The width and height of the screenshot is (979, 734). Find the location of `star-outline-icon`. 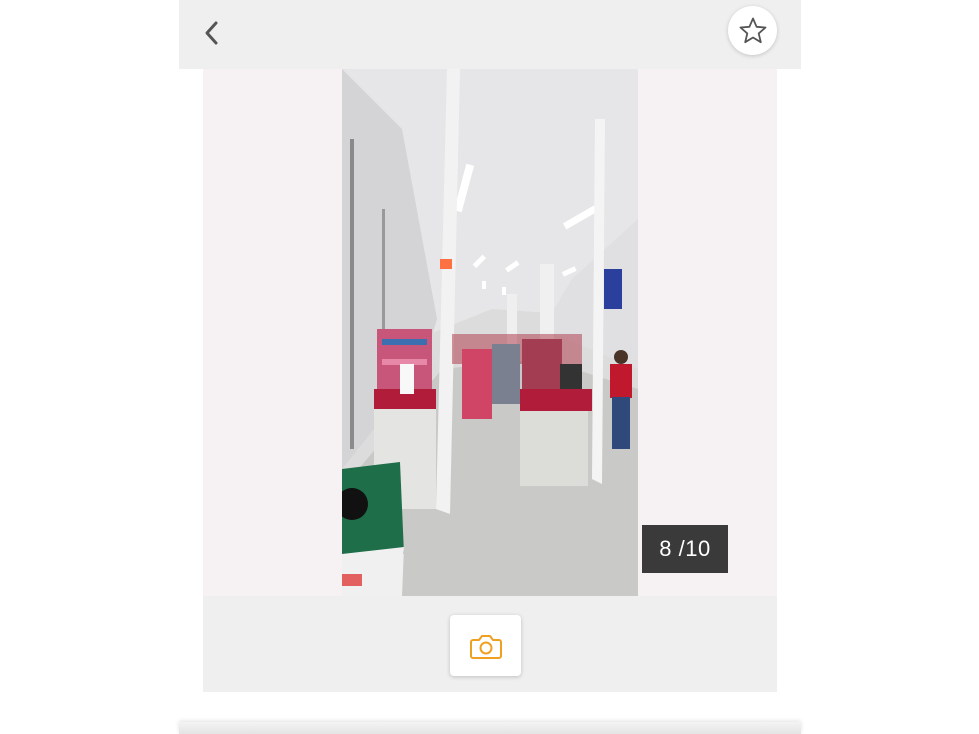

star-outline-icon is located at coordinates (752, 30).